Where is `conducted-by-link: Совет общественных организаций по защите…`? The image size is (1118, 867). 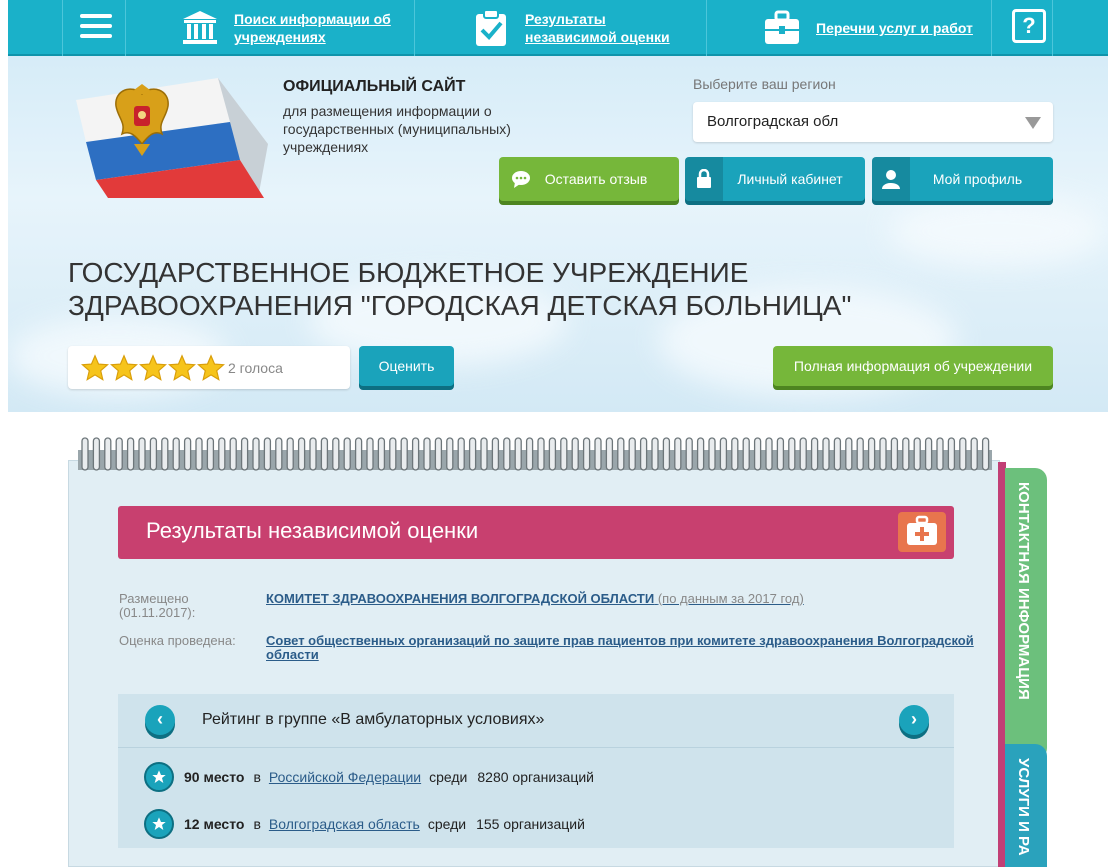 conducted-by-link: Совет общественных организаций по защите… is located at coordinates (632, 648).